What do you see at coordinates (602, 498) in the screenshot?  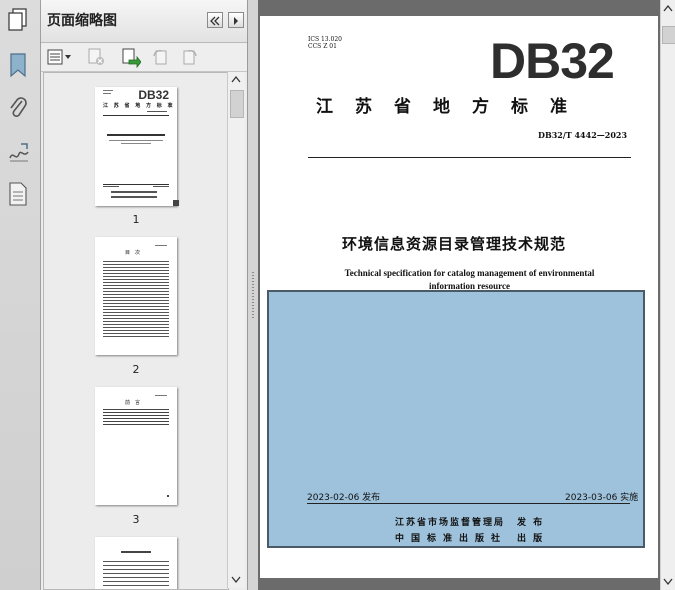 I see `effective-date: 2023-03-06 实施` at bounding box center [602, 498].